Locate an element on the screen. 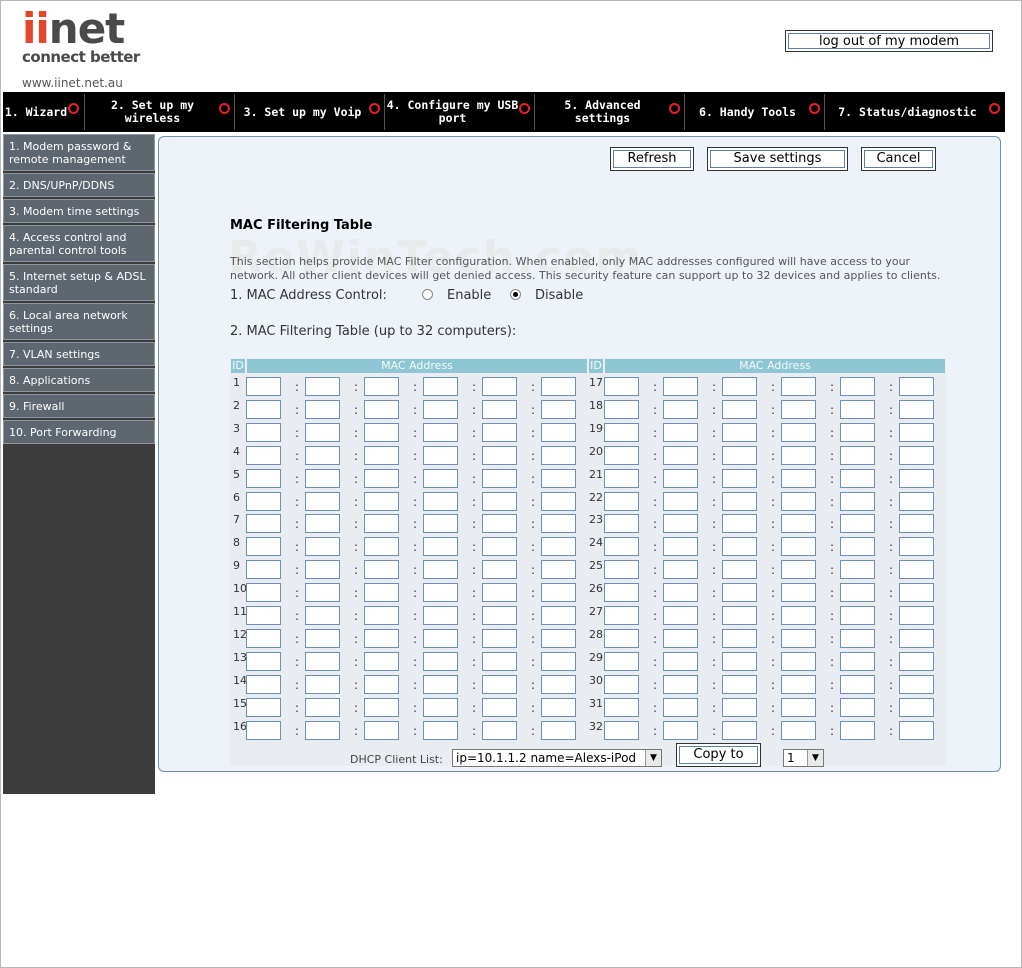 The height and width of the screenshot is (968, 1022). sidebar-item-vlan: 7. VLAN settings is located at coordinates (79, 354).